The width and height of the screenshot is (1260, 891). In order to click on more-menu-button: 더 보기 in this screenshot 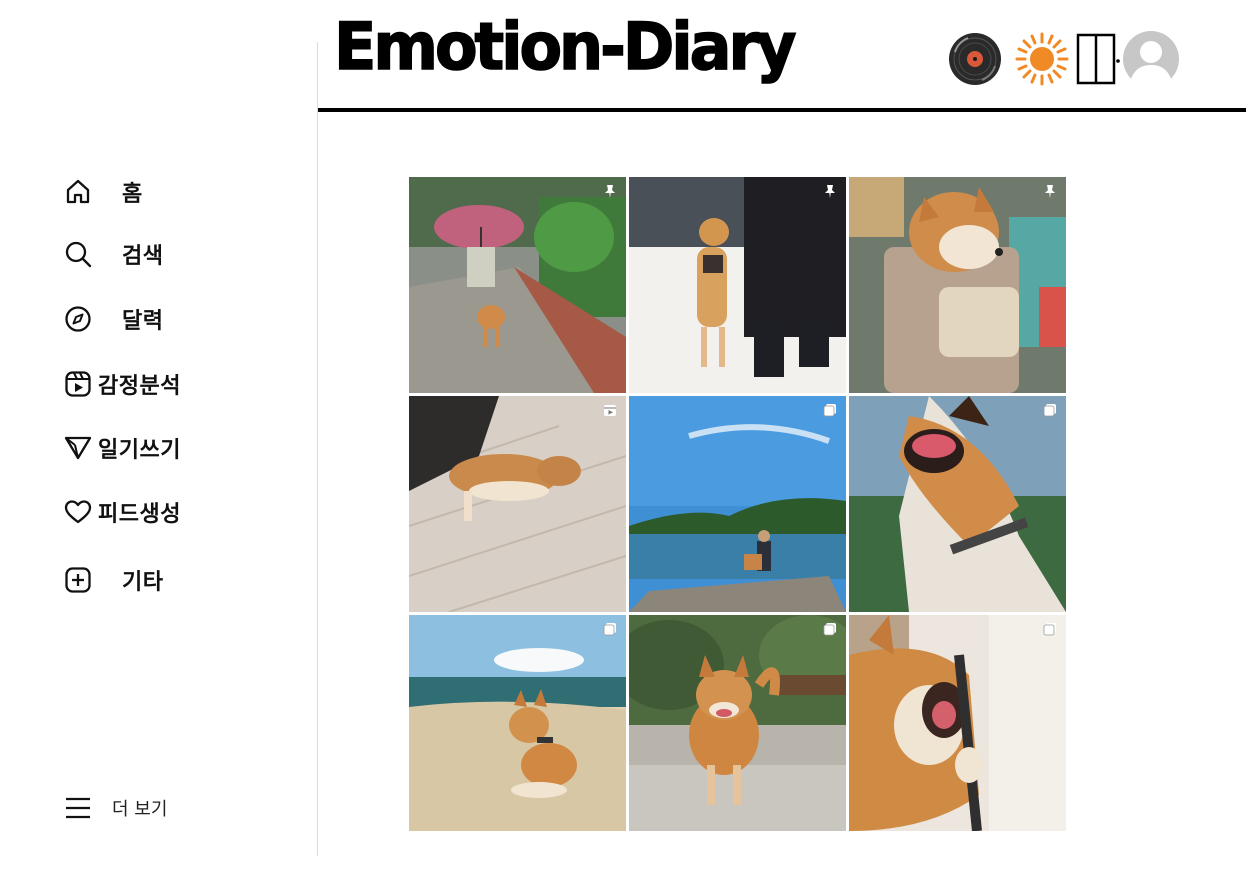, I will do `click(115, 808)`.